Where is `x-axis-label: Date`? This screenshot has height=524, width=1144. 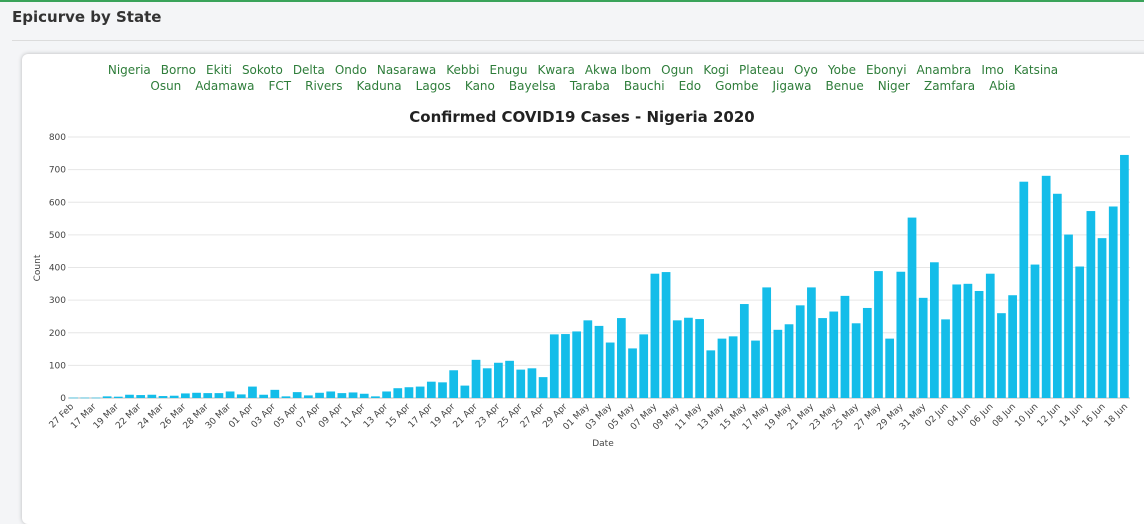 x-axis-label: Date is located at coordinates (603, 444).